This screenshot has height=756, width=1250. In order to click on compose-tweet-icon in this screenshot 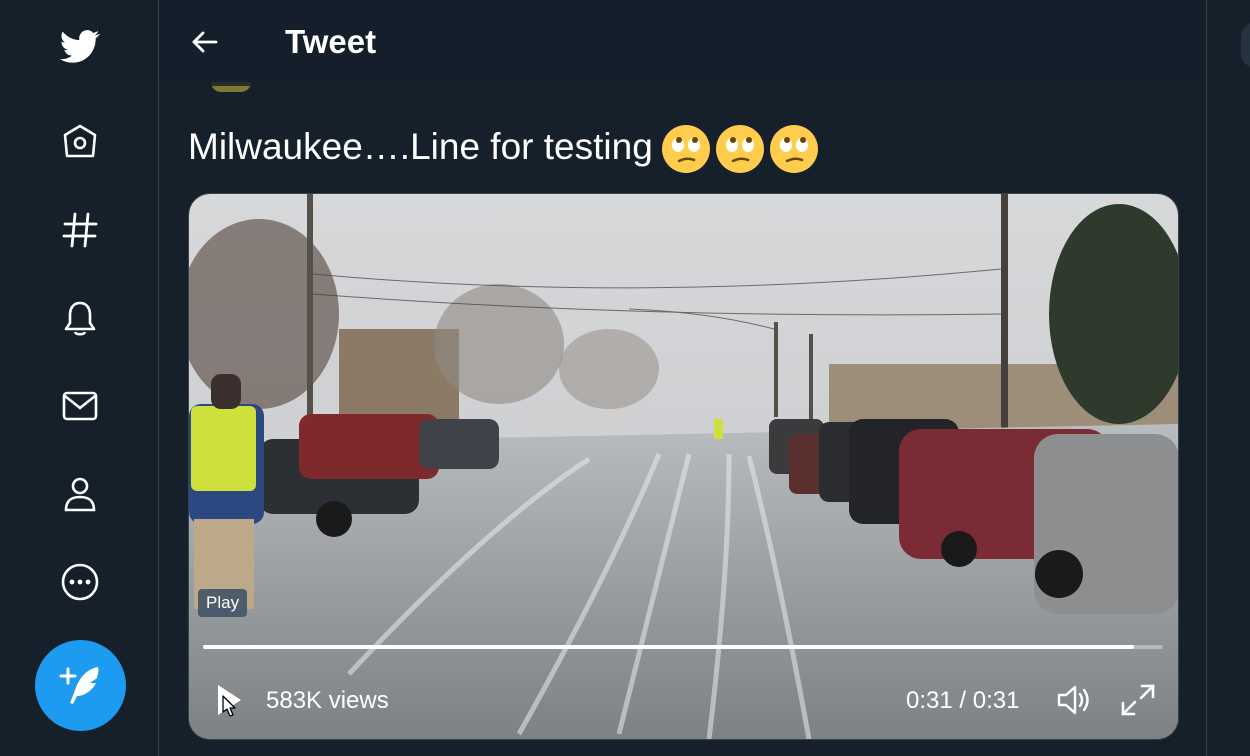, I will do `click(78, 685)`.